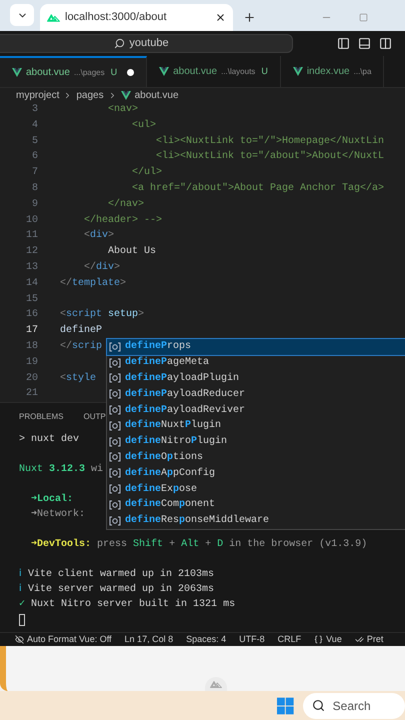  What do you see at coordinates (31, 379) in the screenshot?
I see `line-number: 20` at bounding box center [31, 379].